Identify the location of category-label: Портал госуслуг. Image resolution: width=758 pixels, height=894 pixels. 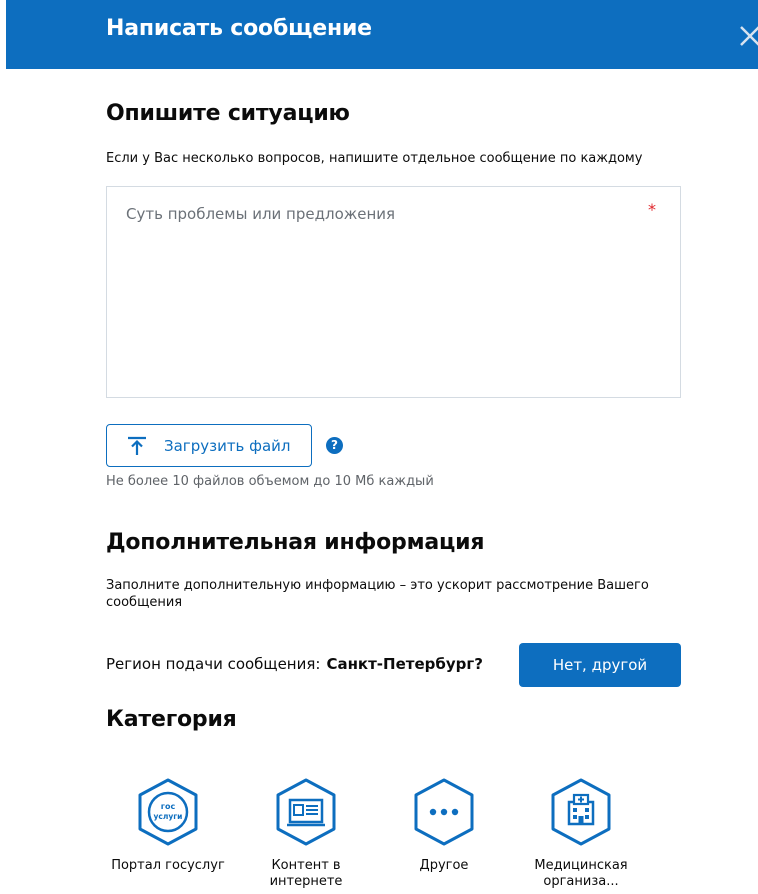
(168, 865).